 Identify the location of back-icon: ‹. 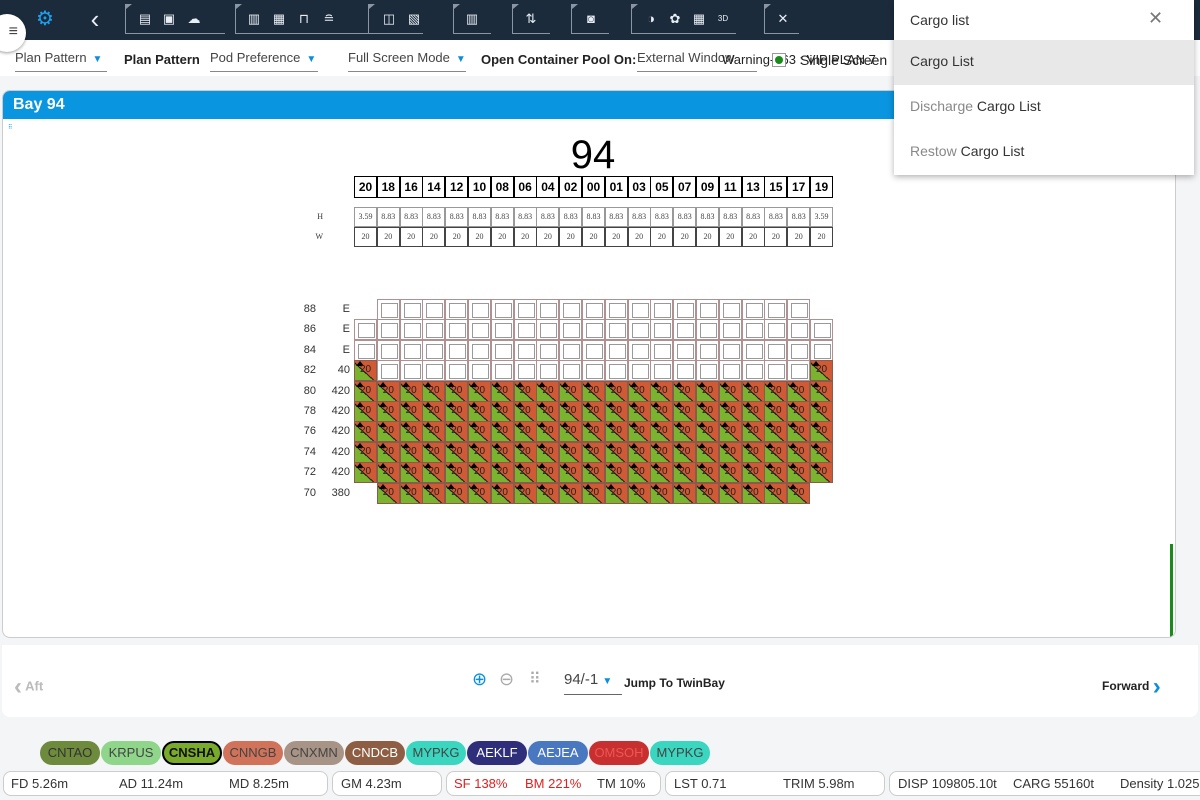
(95, 19).